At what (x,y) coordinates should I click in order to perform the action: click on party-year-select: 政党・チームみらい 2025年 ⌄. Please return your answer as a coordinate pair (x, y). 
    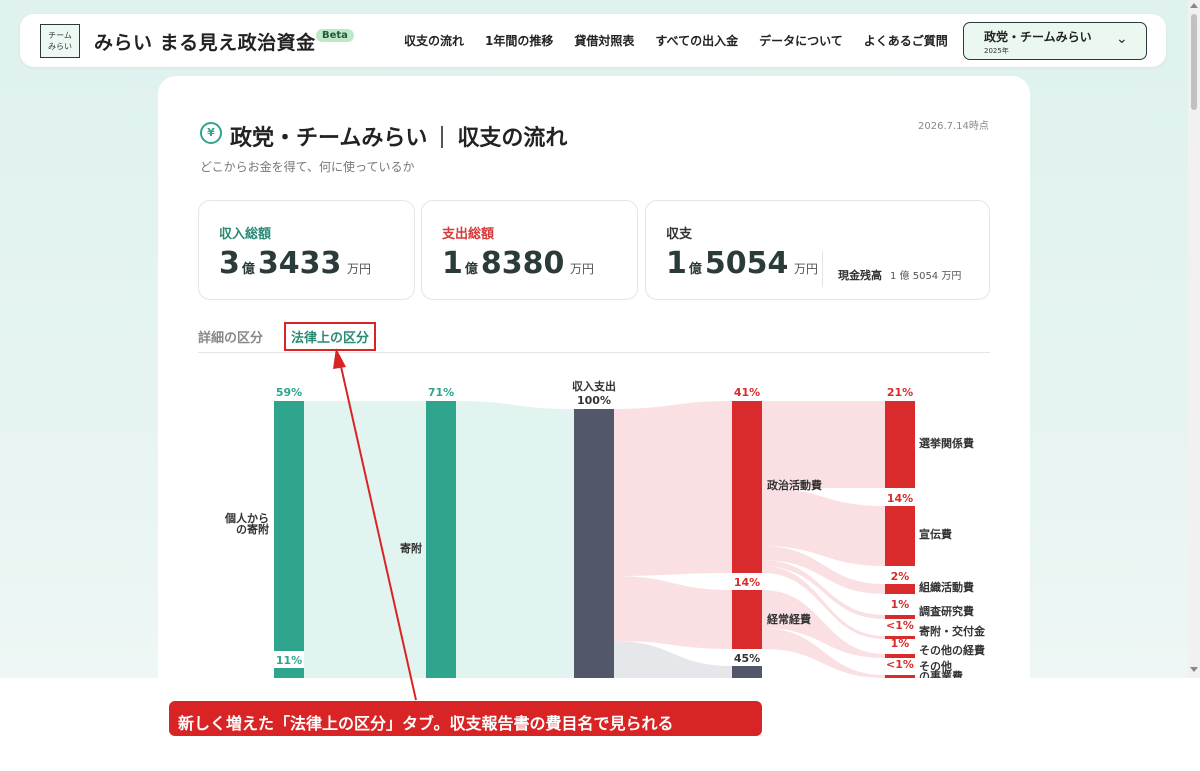
    Looking at the image, I should click on (1055, 41).